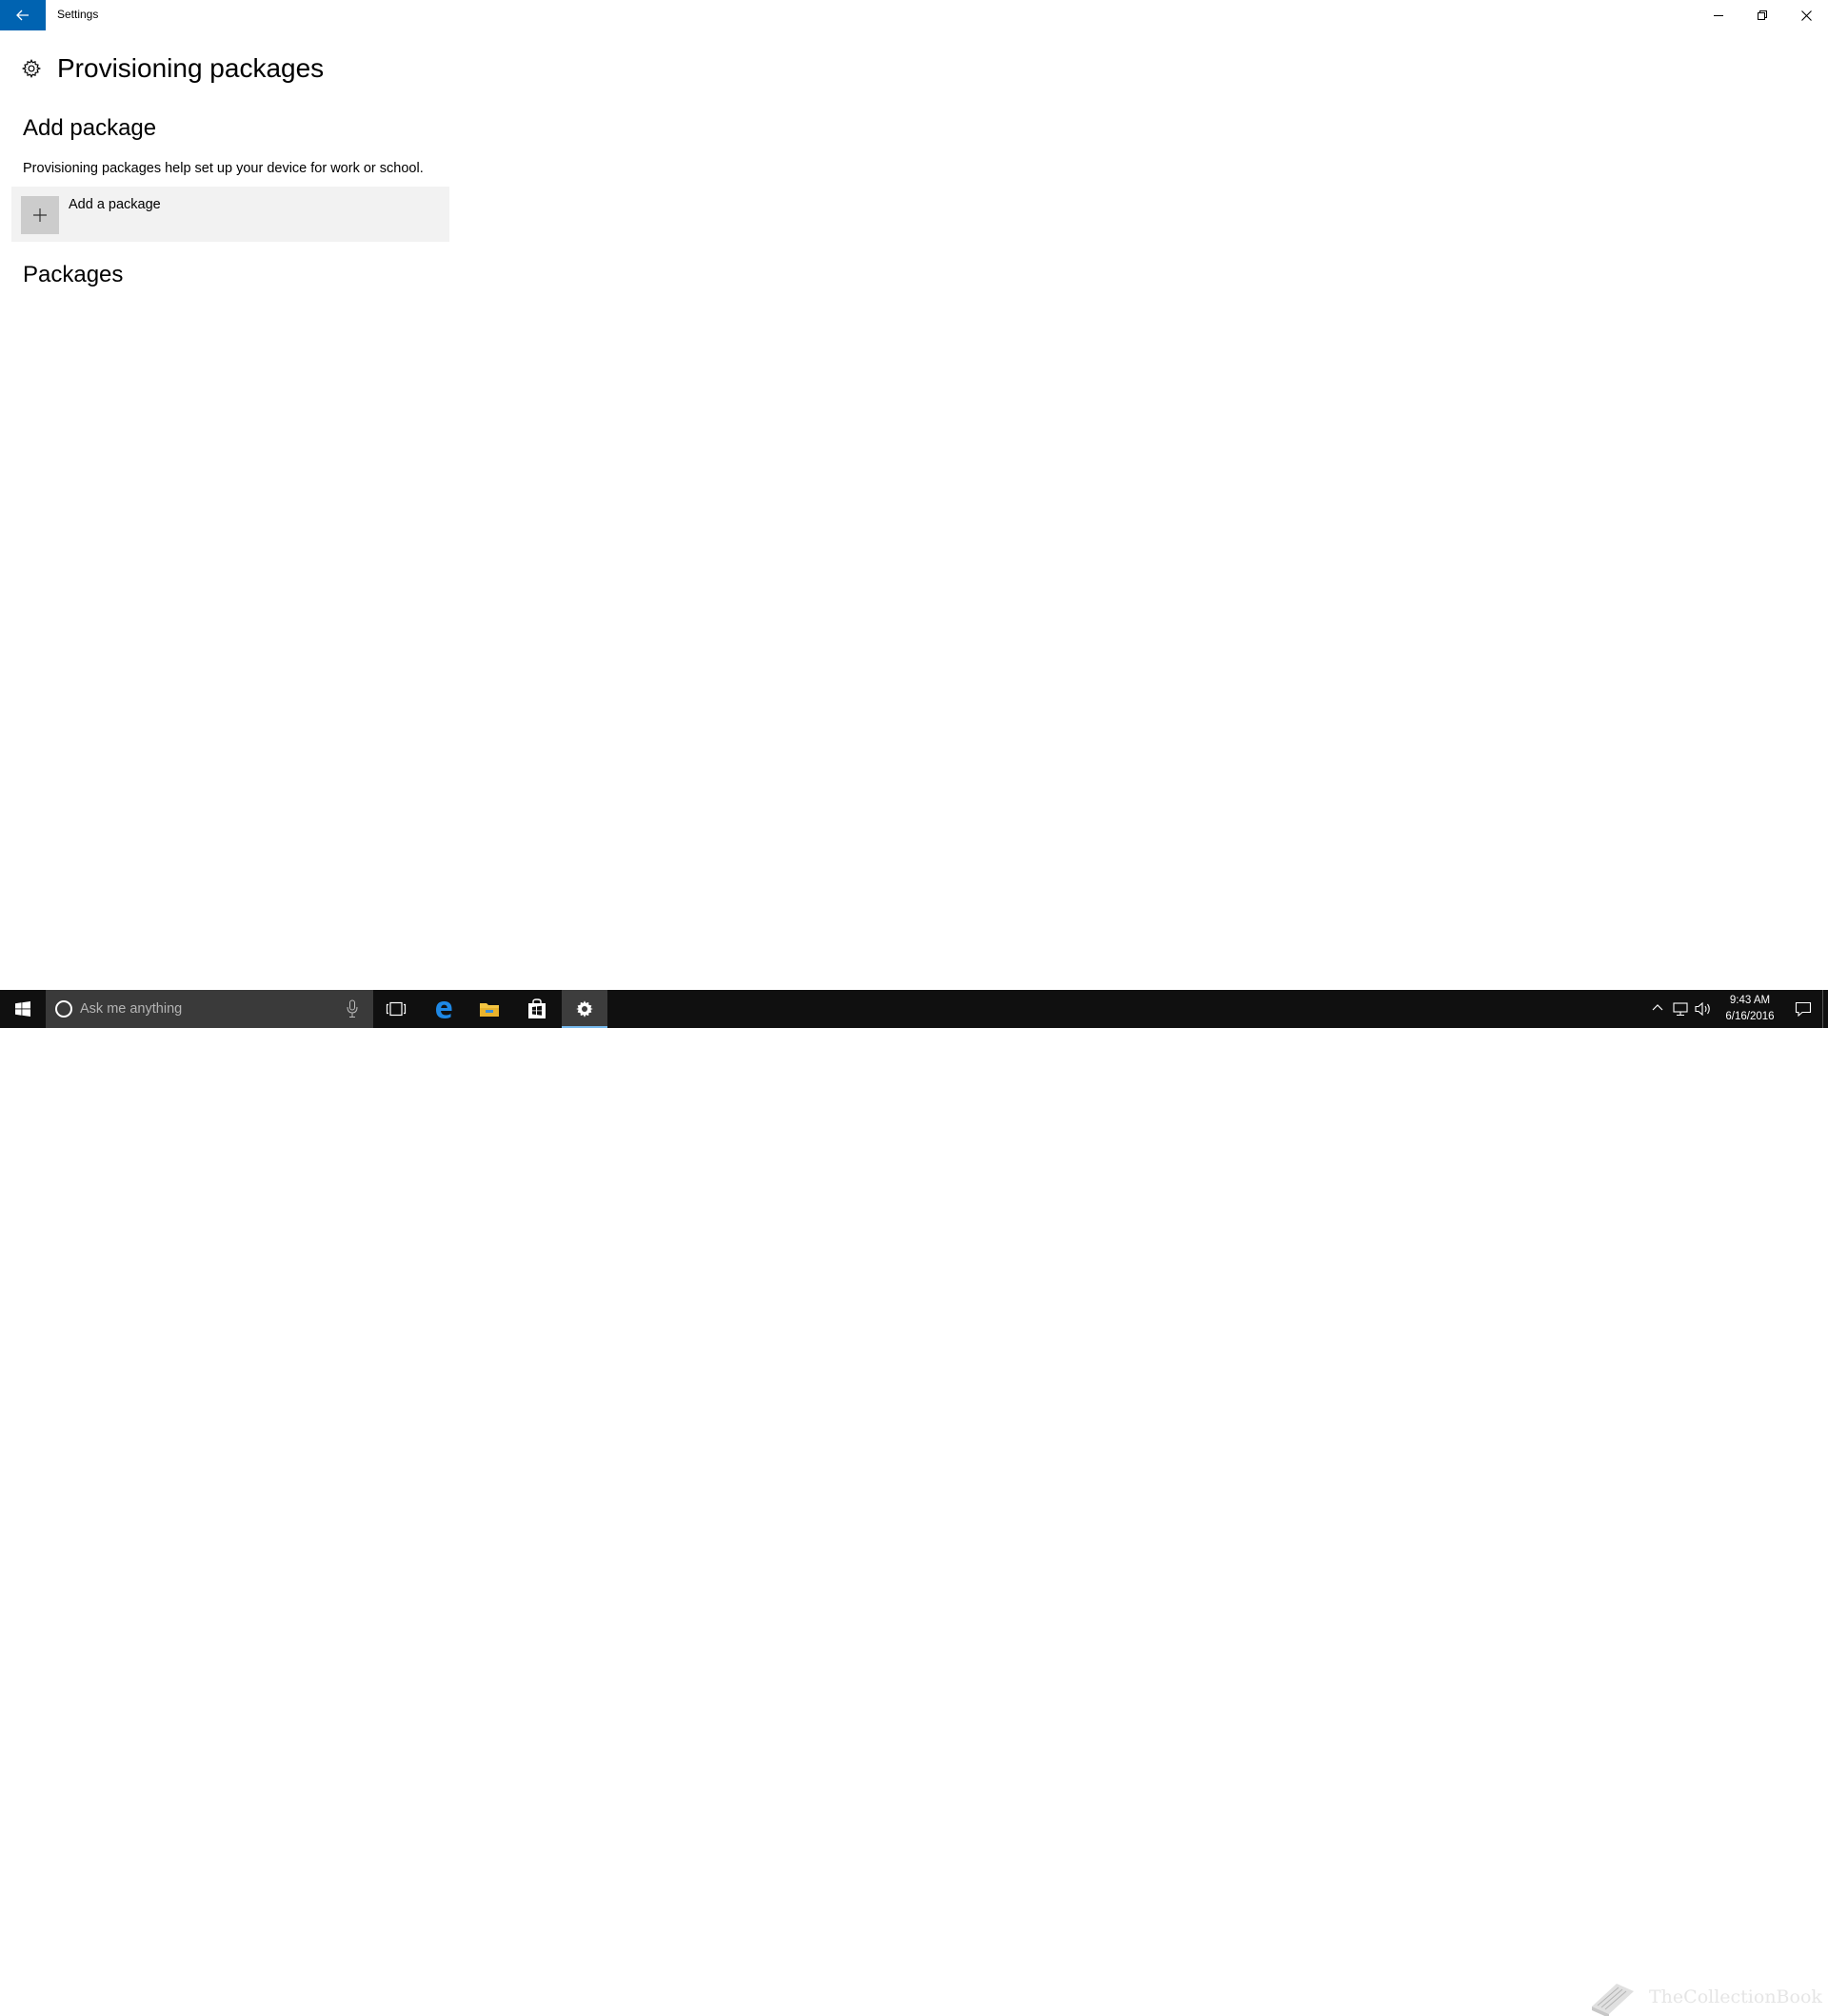 The width and height of the screenshot is (1828, 2016). I want to click on minimize-button, so click(1718, 15).